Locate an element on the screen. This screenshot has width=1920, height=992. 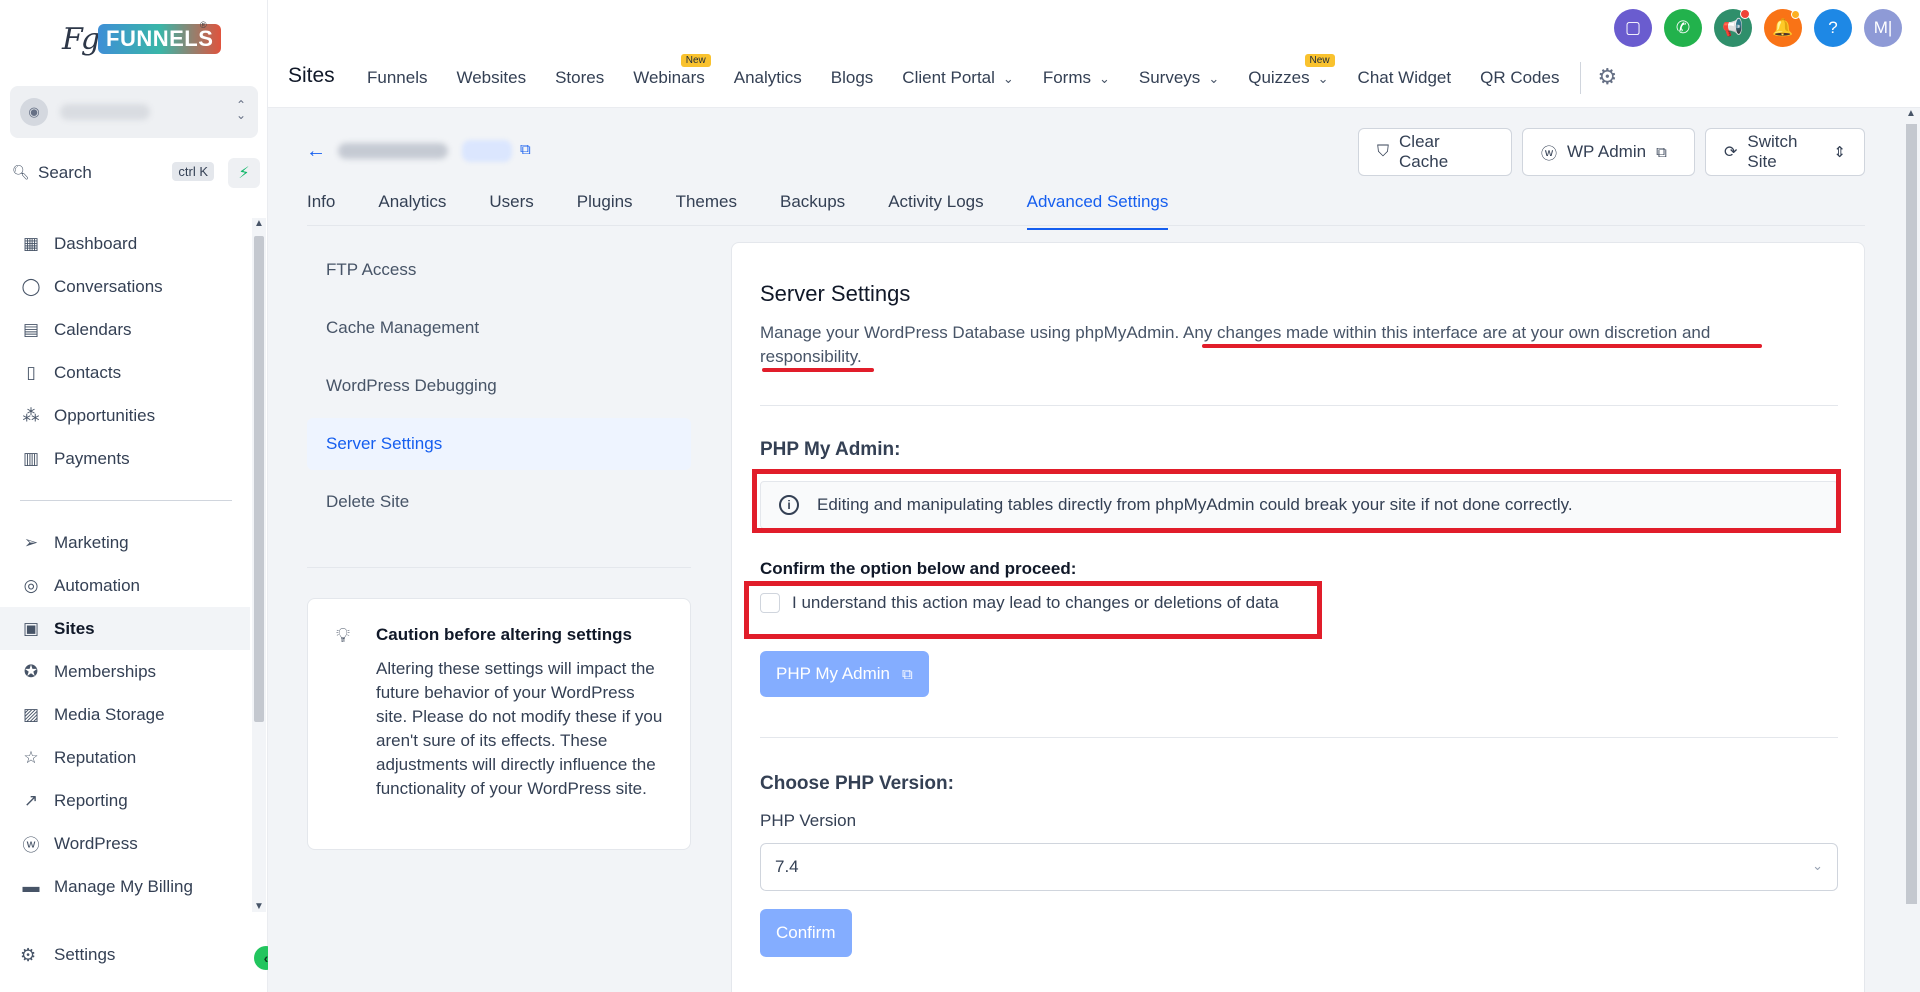
card-title: Server Settings is located at coordinates (835, 293).